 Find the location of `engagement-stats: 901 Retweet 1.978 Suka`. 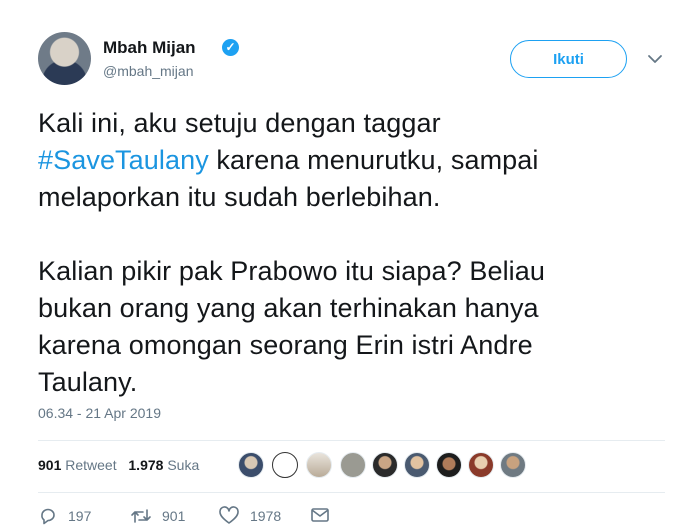

engagement-stats: 901 Retweet 1.978 Suka is located at coordinates (120, 465).